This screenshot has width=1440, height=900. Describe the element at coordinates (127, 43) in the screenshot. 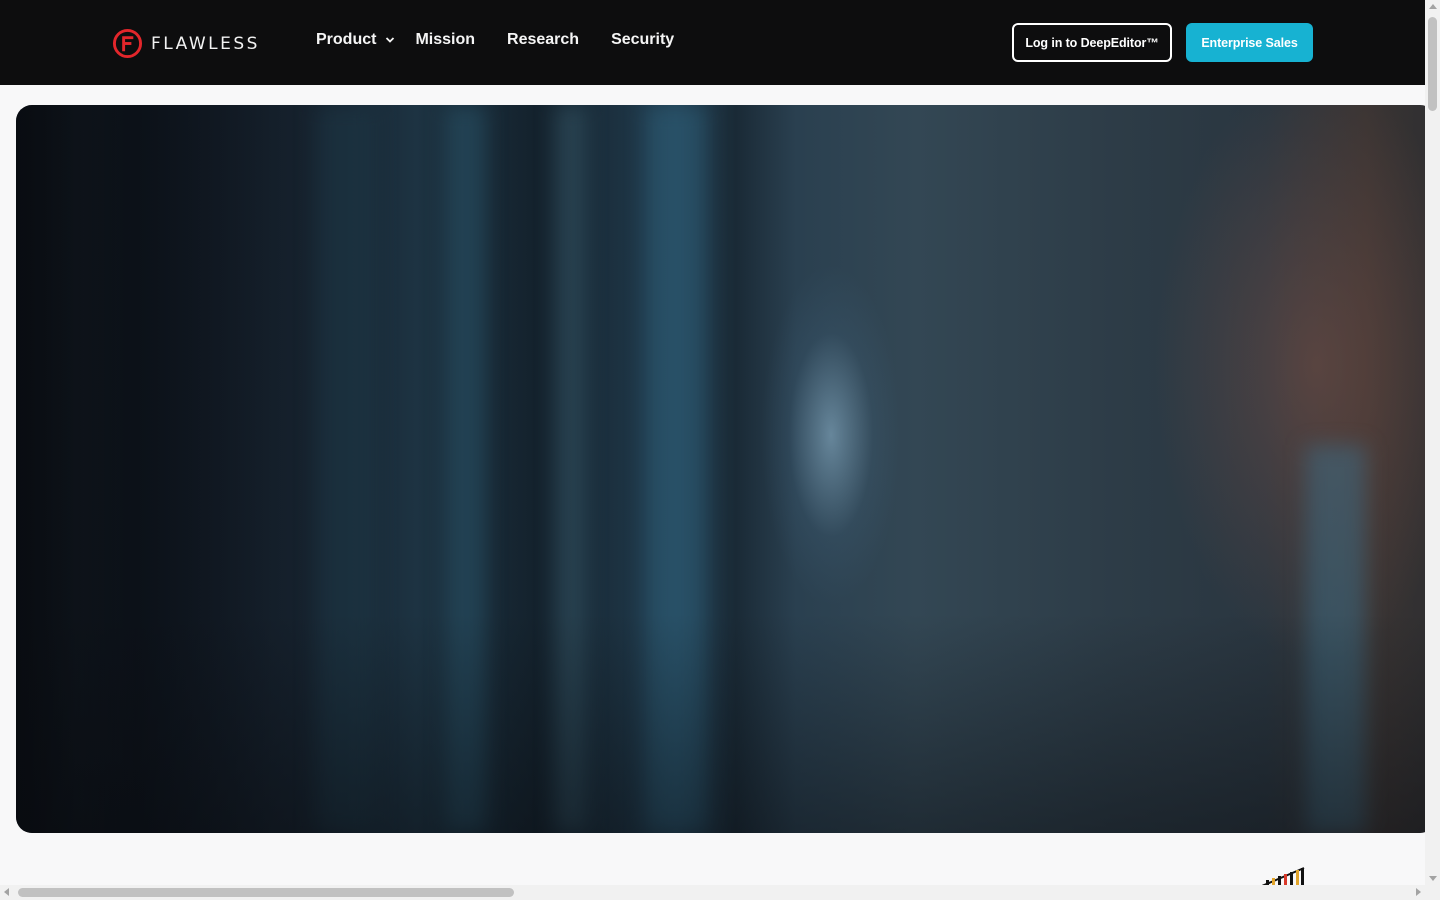

I see `flawless-logo-icon` at that location.